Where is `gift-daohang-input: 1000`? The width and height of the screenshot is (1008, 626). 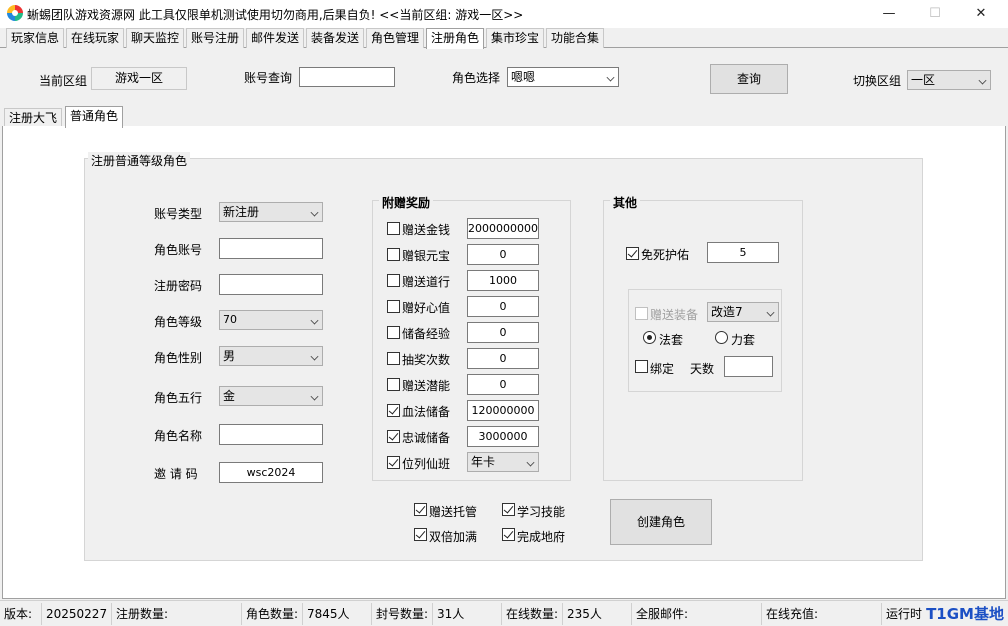
gift-daohang-input: 1000 is located at coordinates (503, 280).